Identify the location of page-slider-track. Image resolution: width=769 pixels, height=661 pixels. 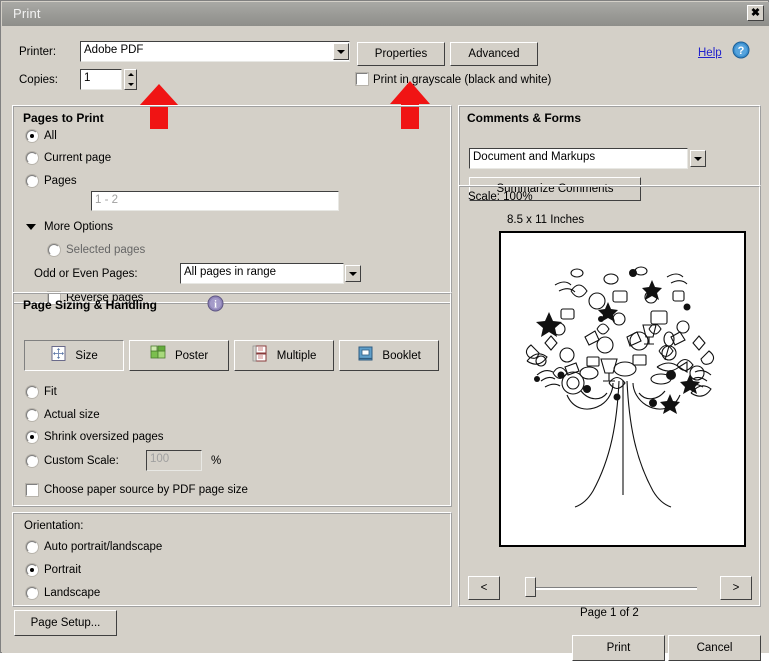
(613, 588).